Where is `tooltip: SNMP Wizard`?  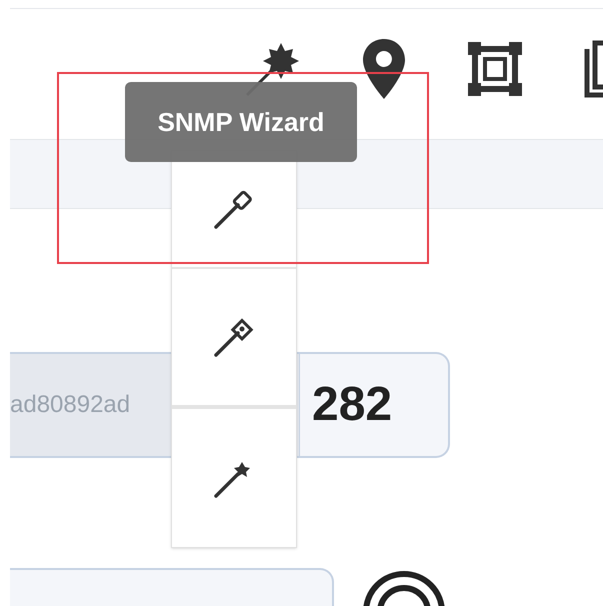 tooltip: SNMP Wizard is located at coordinates (241, 122).